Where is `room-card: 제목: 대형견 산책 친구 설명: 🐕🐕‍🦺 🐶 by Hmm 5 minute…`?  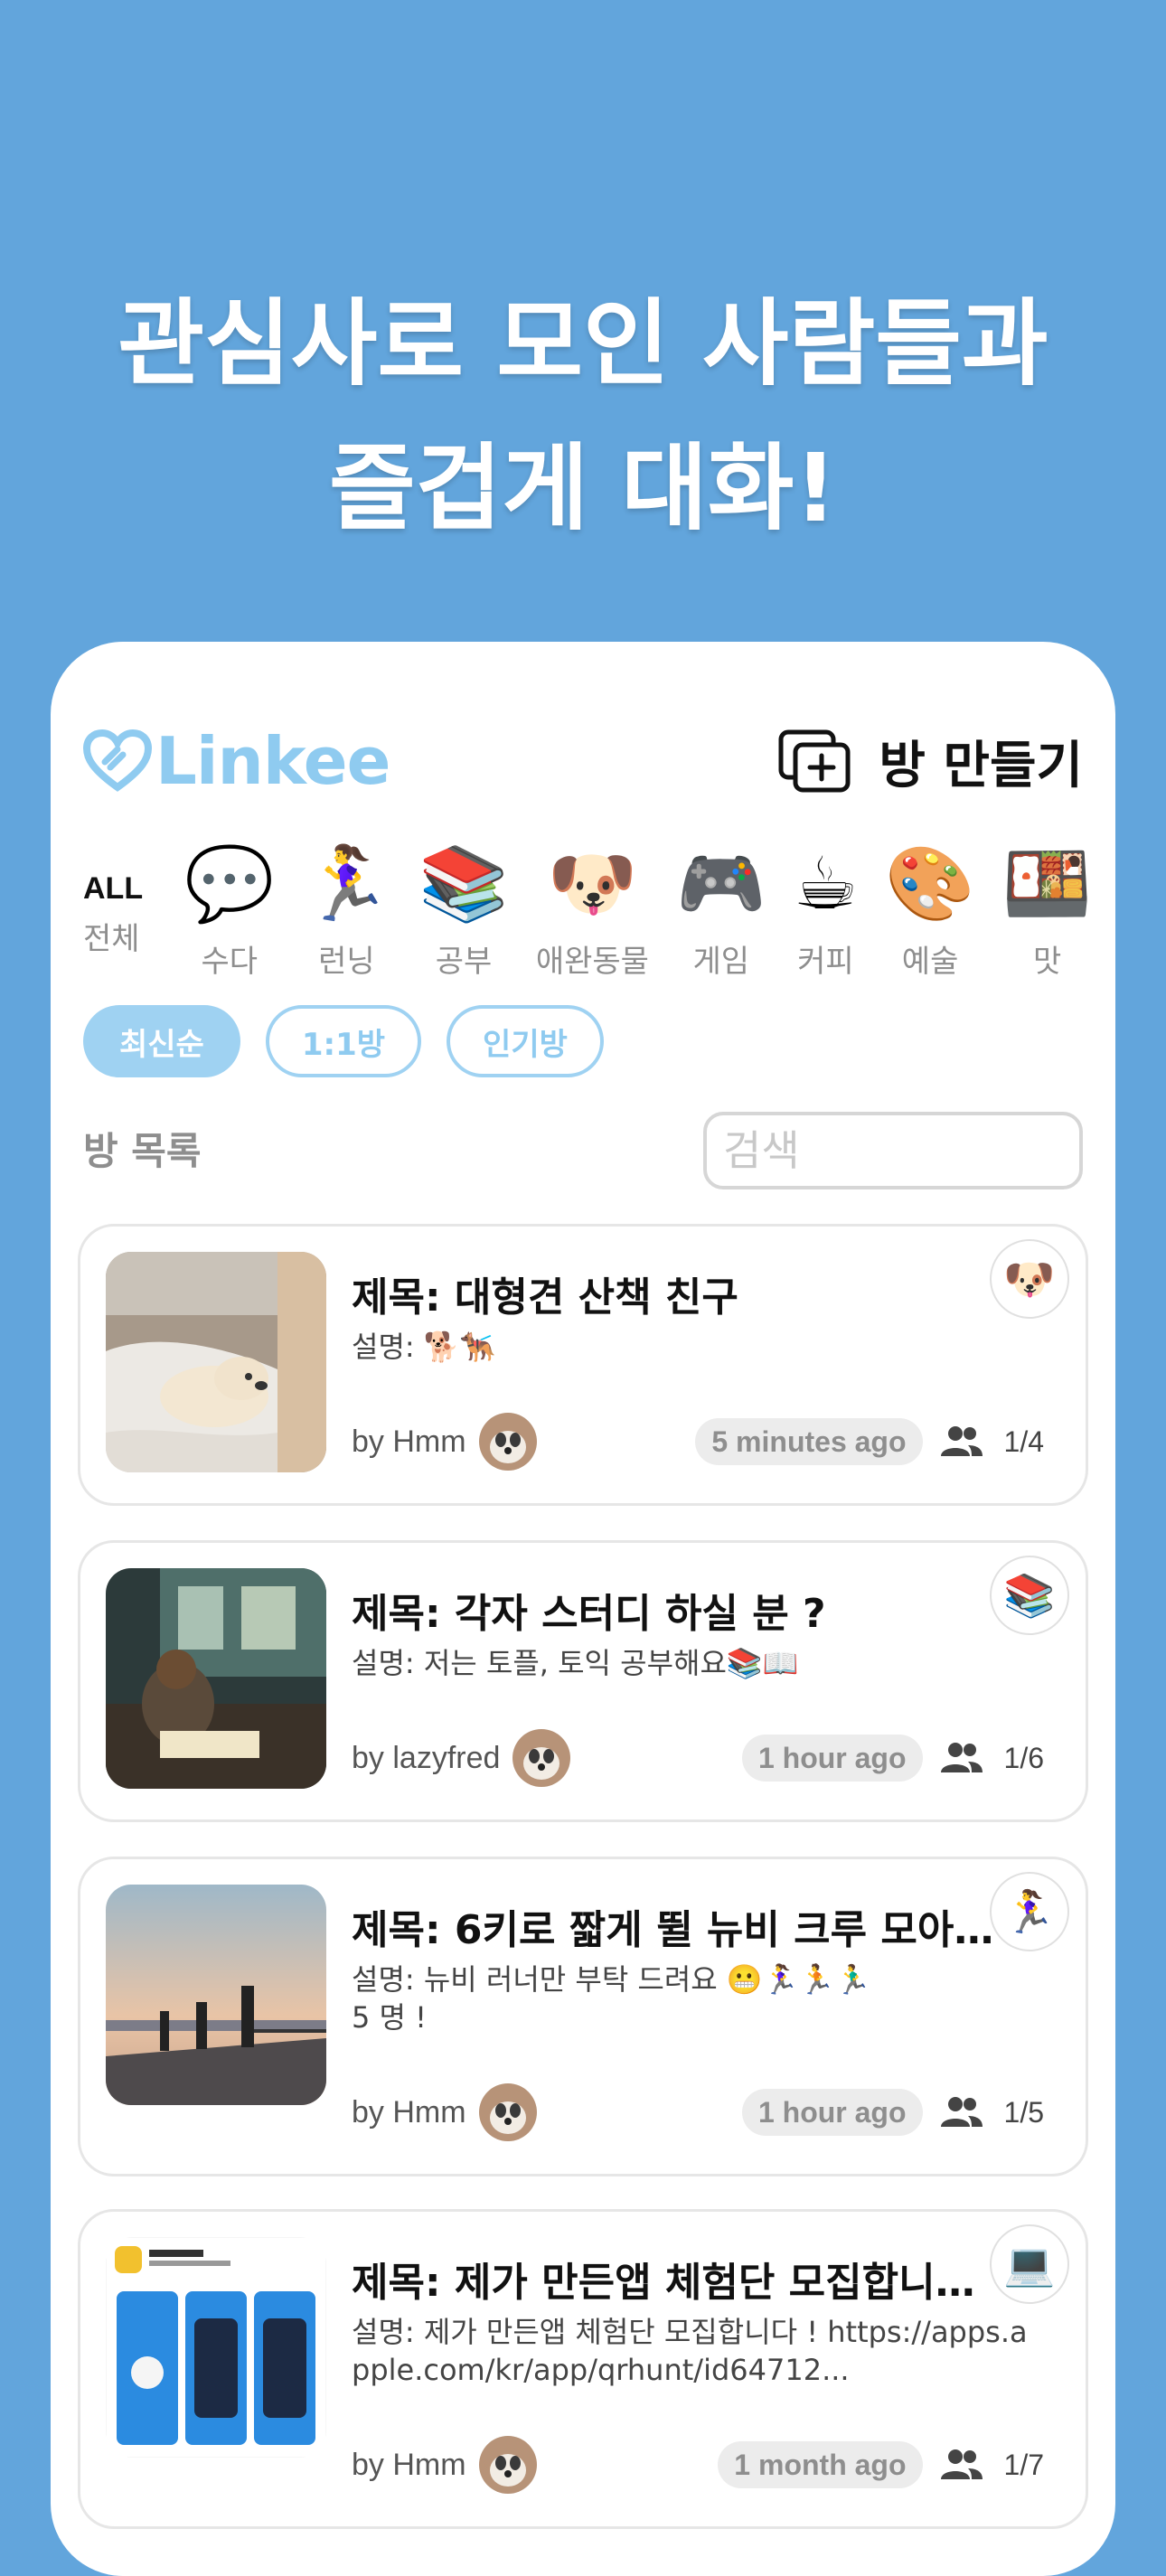 room-card: 제목: 대형견 산책 친구 설명: 🐕🐕‍🦺 🐶 by Hmm 5 minute… is located at coordinates (583, 1365).